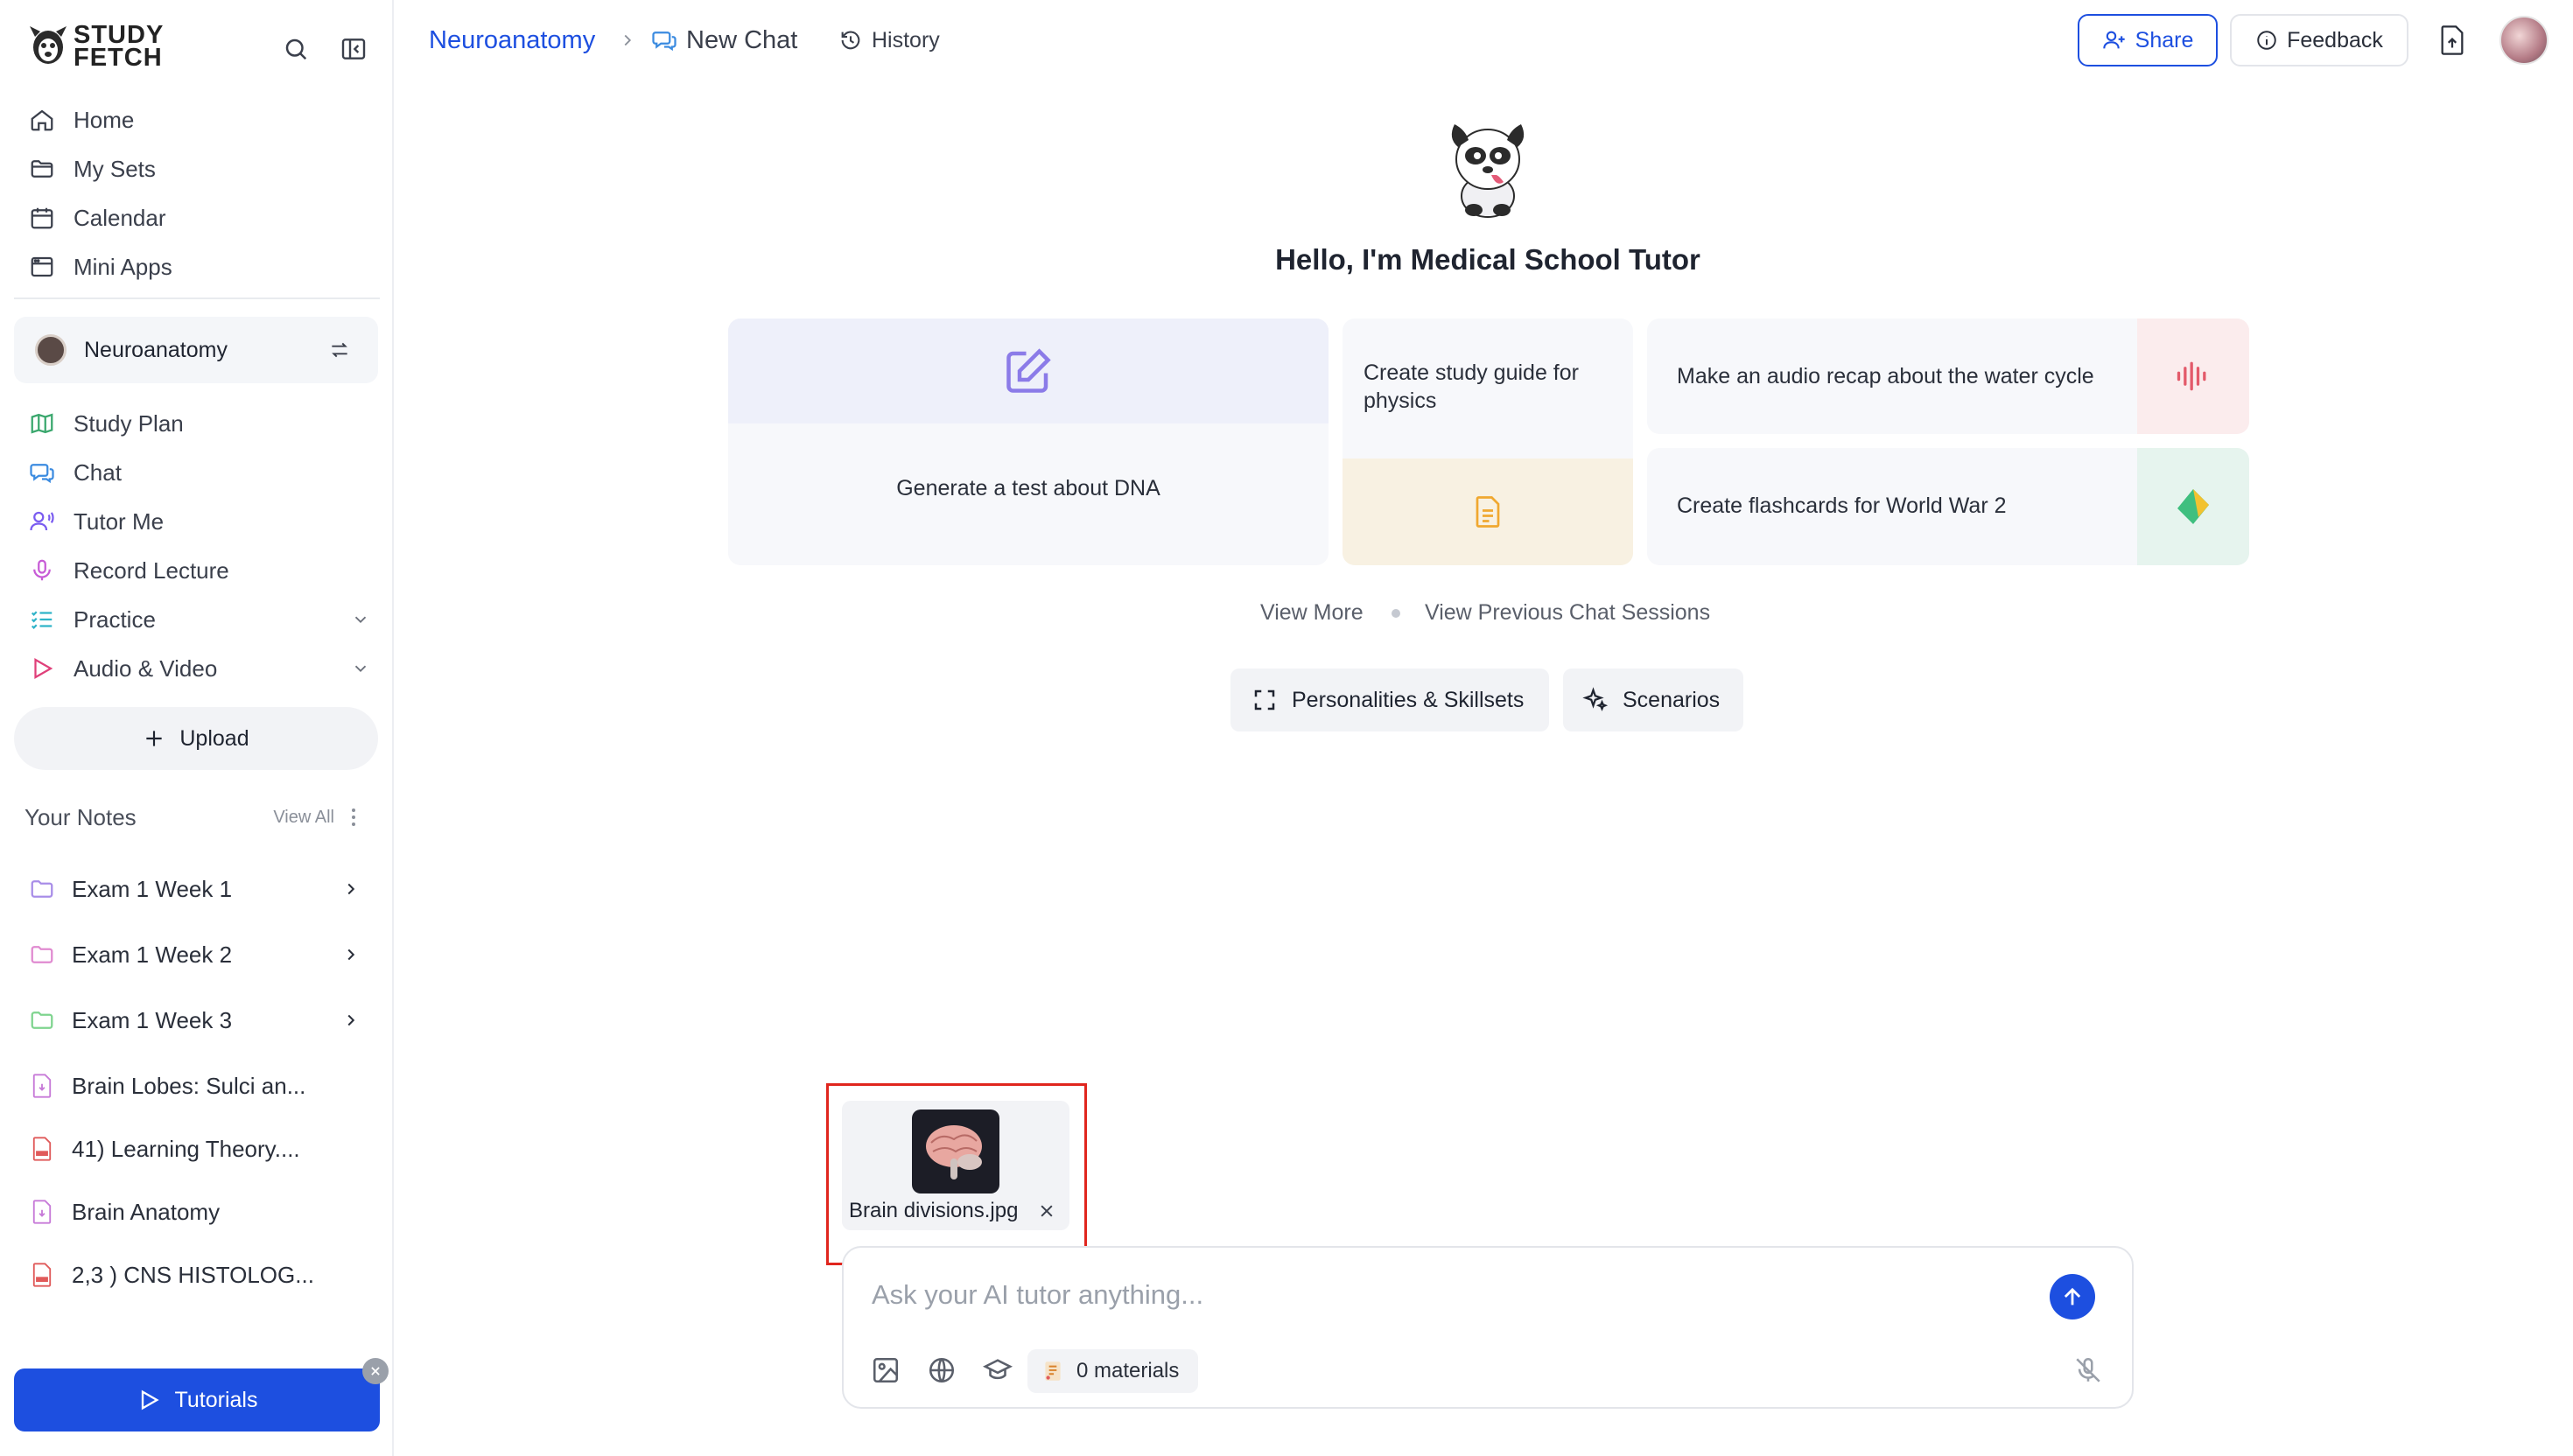  What do you see at coordinates (1028, 441) in the screenshot?
I see `suggestion-card-test: Generate a test about DNA` at bounding box center [1028, 441].